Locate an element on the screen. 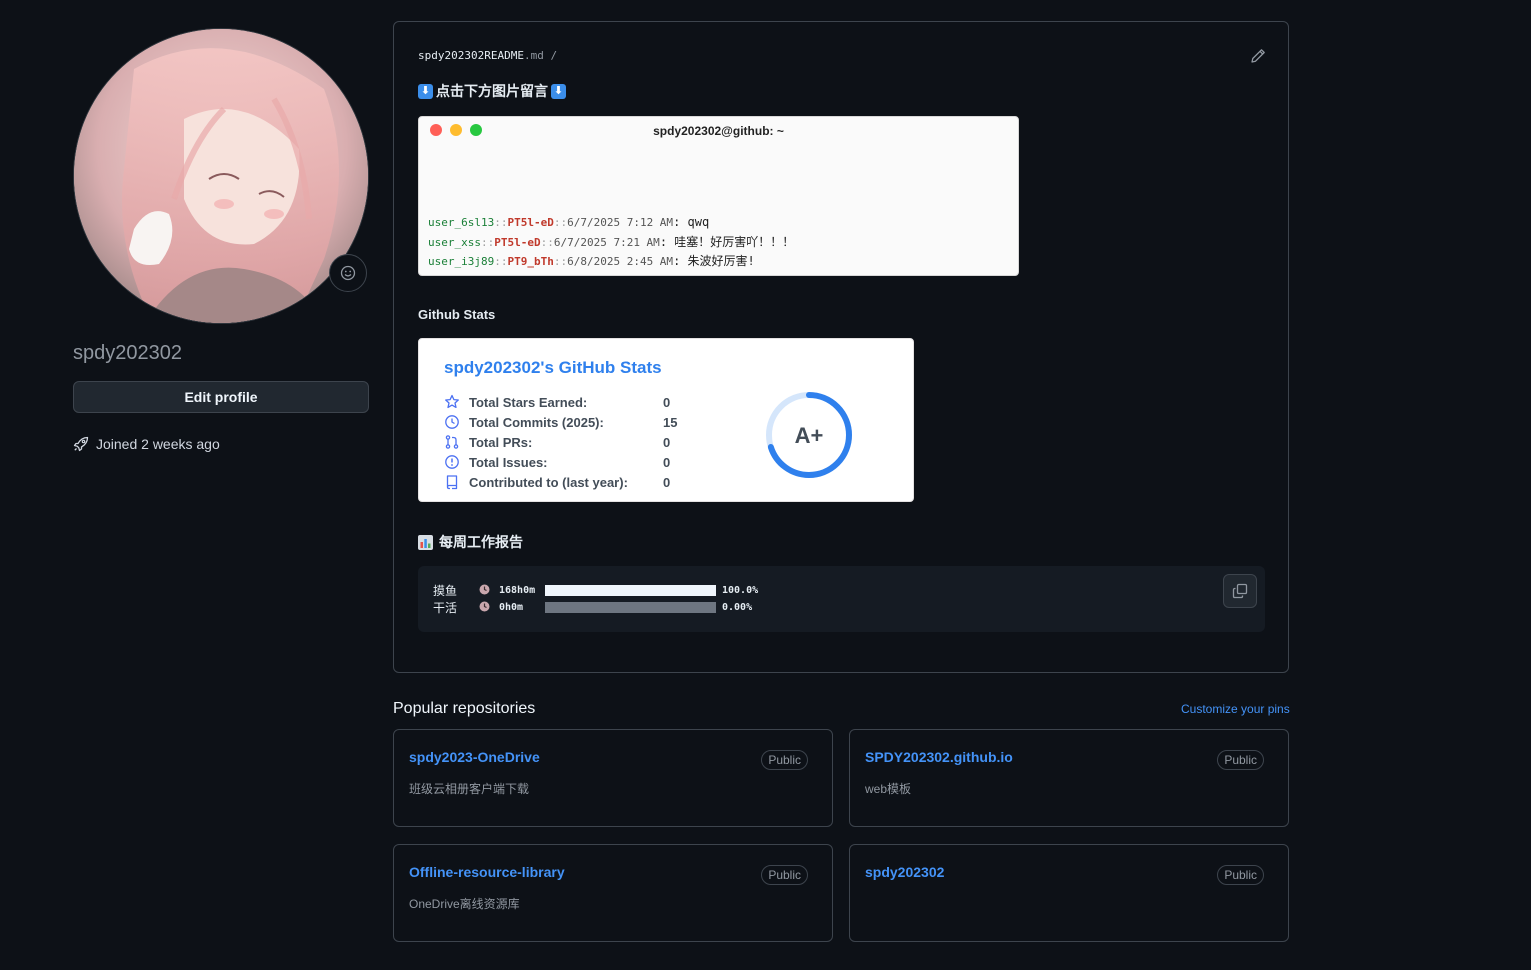 Image resolution: width=1531 pixels, height=970 pixels. star-icon is located at coordinates (456, 402).